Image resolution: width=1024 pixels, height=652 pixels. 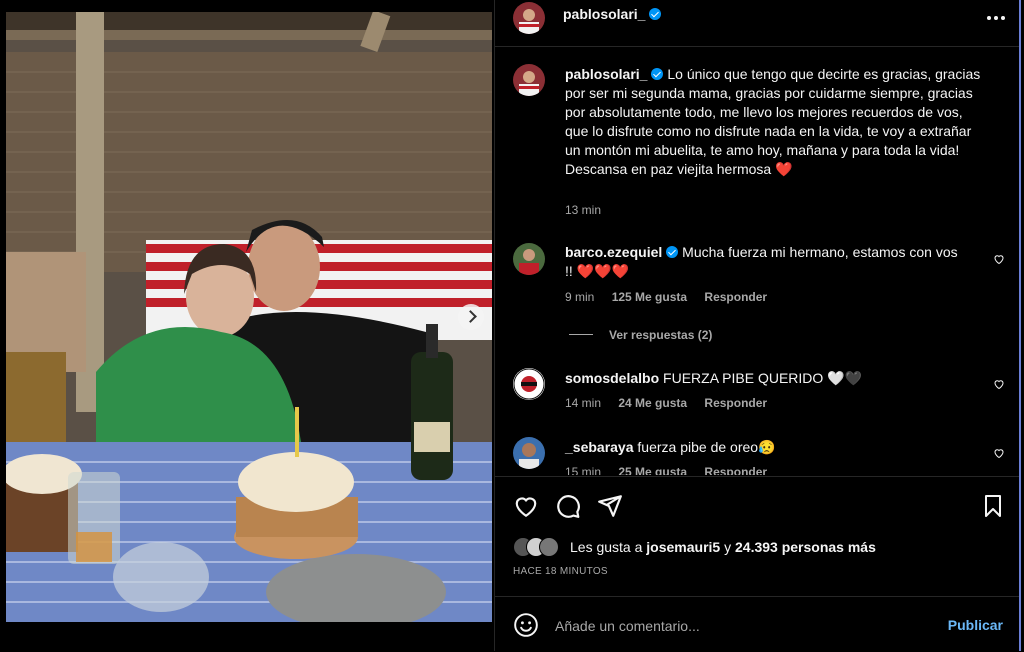 What do you see at coordinates (583, 210) in the screenshot?
I see `caption-time: 13 min` at bounding box center [583, 210].